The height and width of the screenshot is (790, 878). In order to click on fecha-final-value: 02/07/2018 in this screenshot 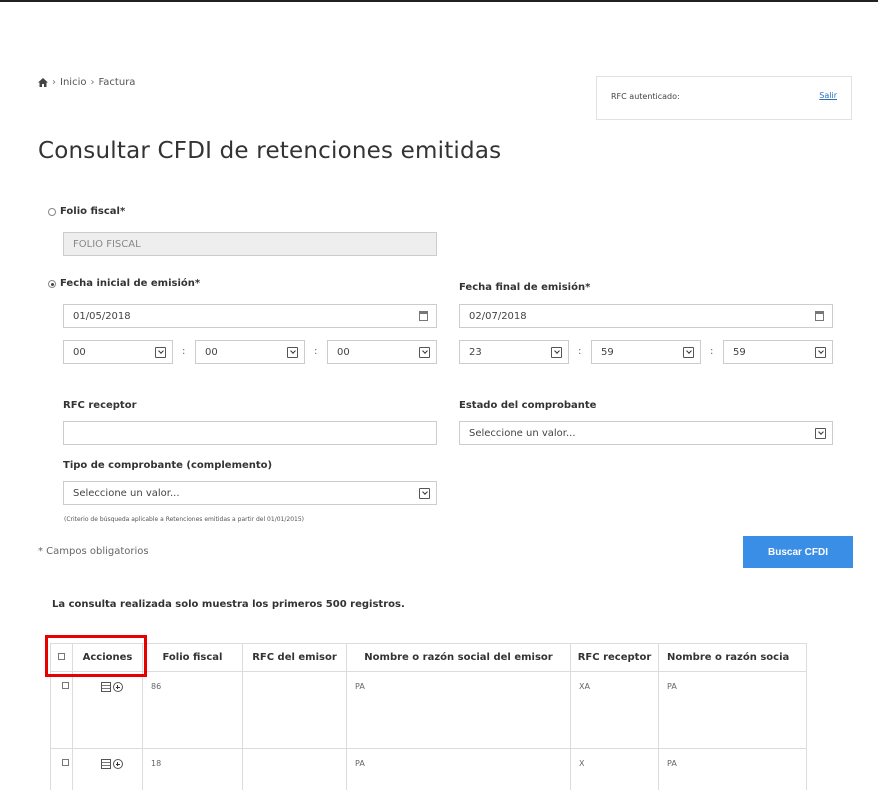, I will do `click(498, 316)`.